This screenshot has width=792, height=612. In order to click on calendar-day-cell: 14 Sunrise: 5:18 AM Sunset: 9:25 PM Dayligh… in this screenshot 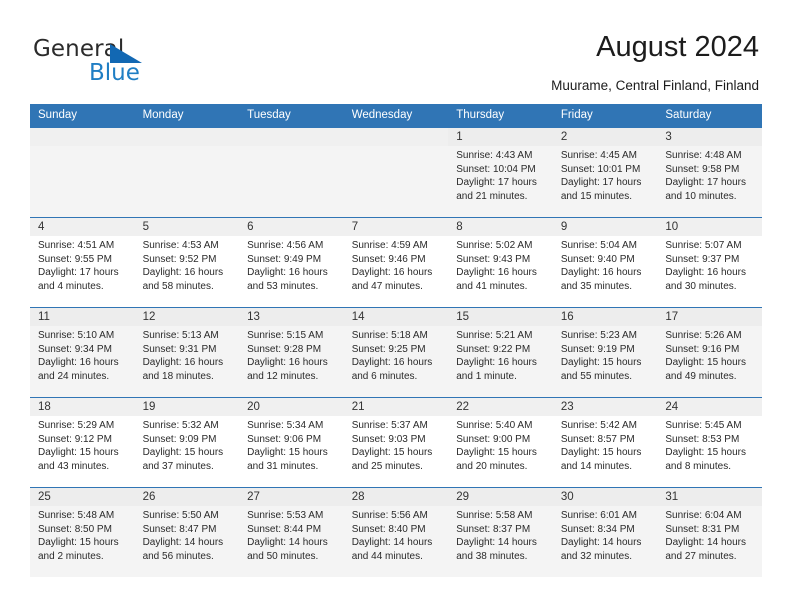, I will do `click(396, 352)`.